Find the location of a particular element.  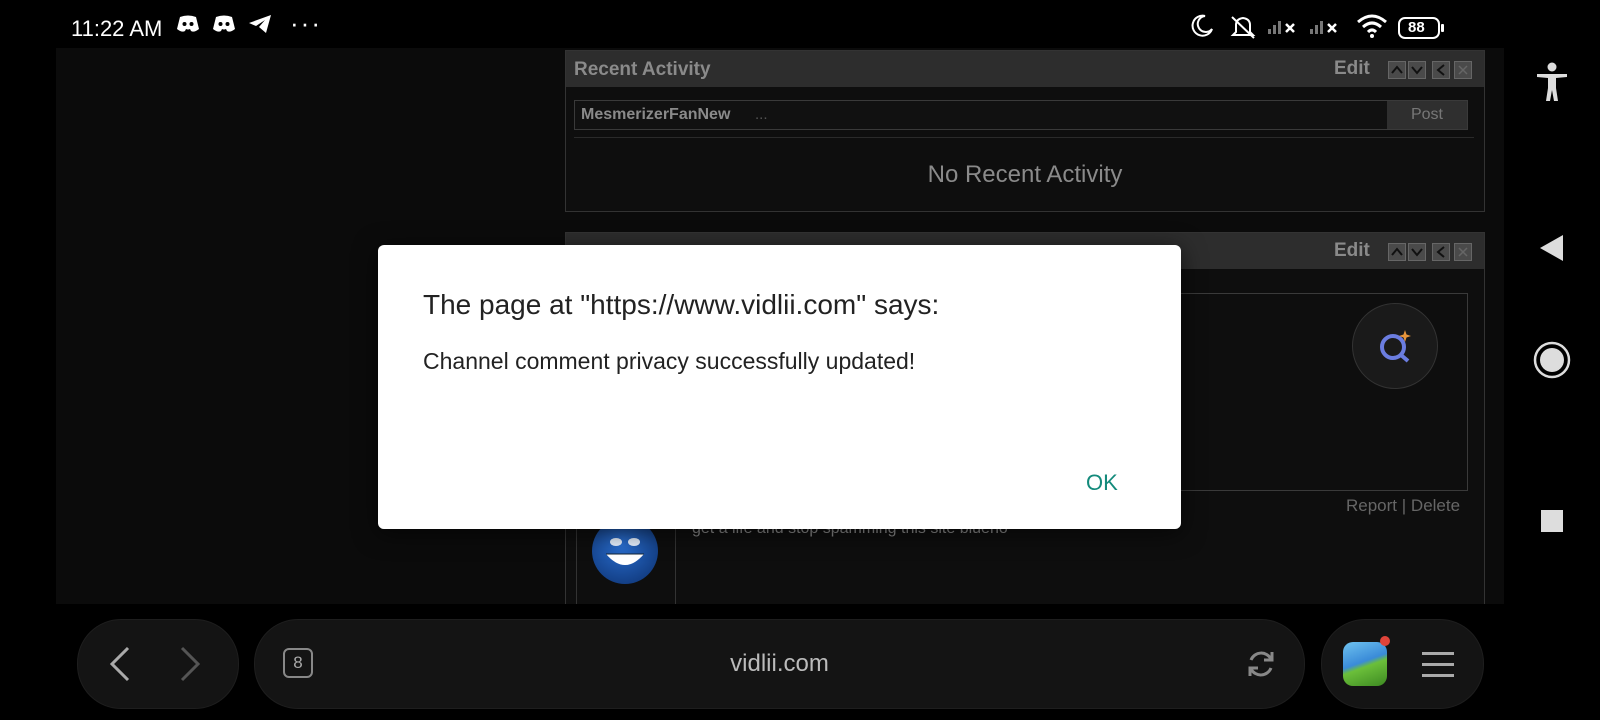

browser-back-button is located at coordinates (120, 666).